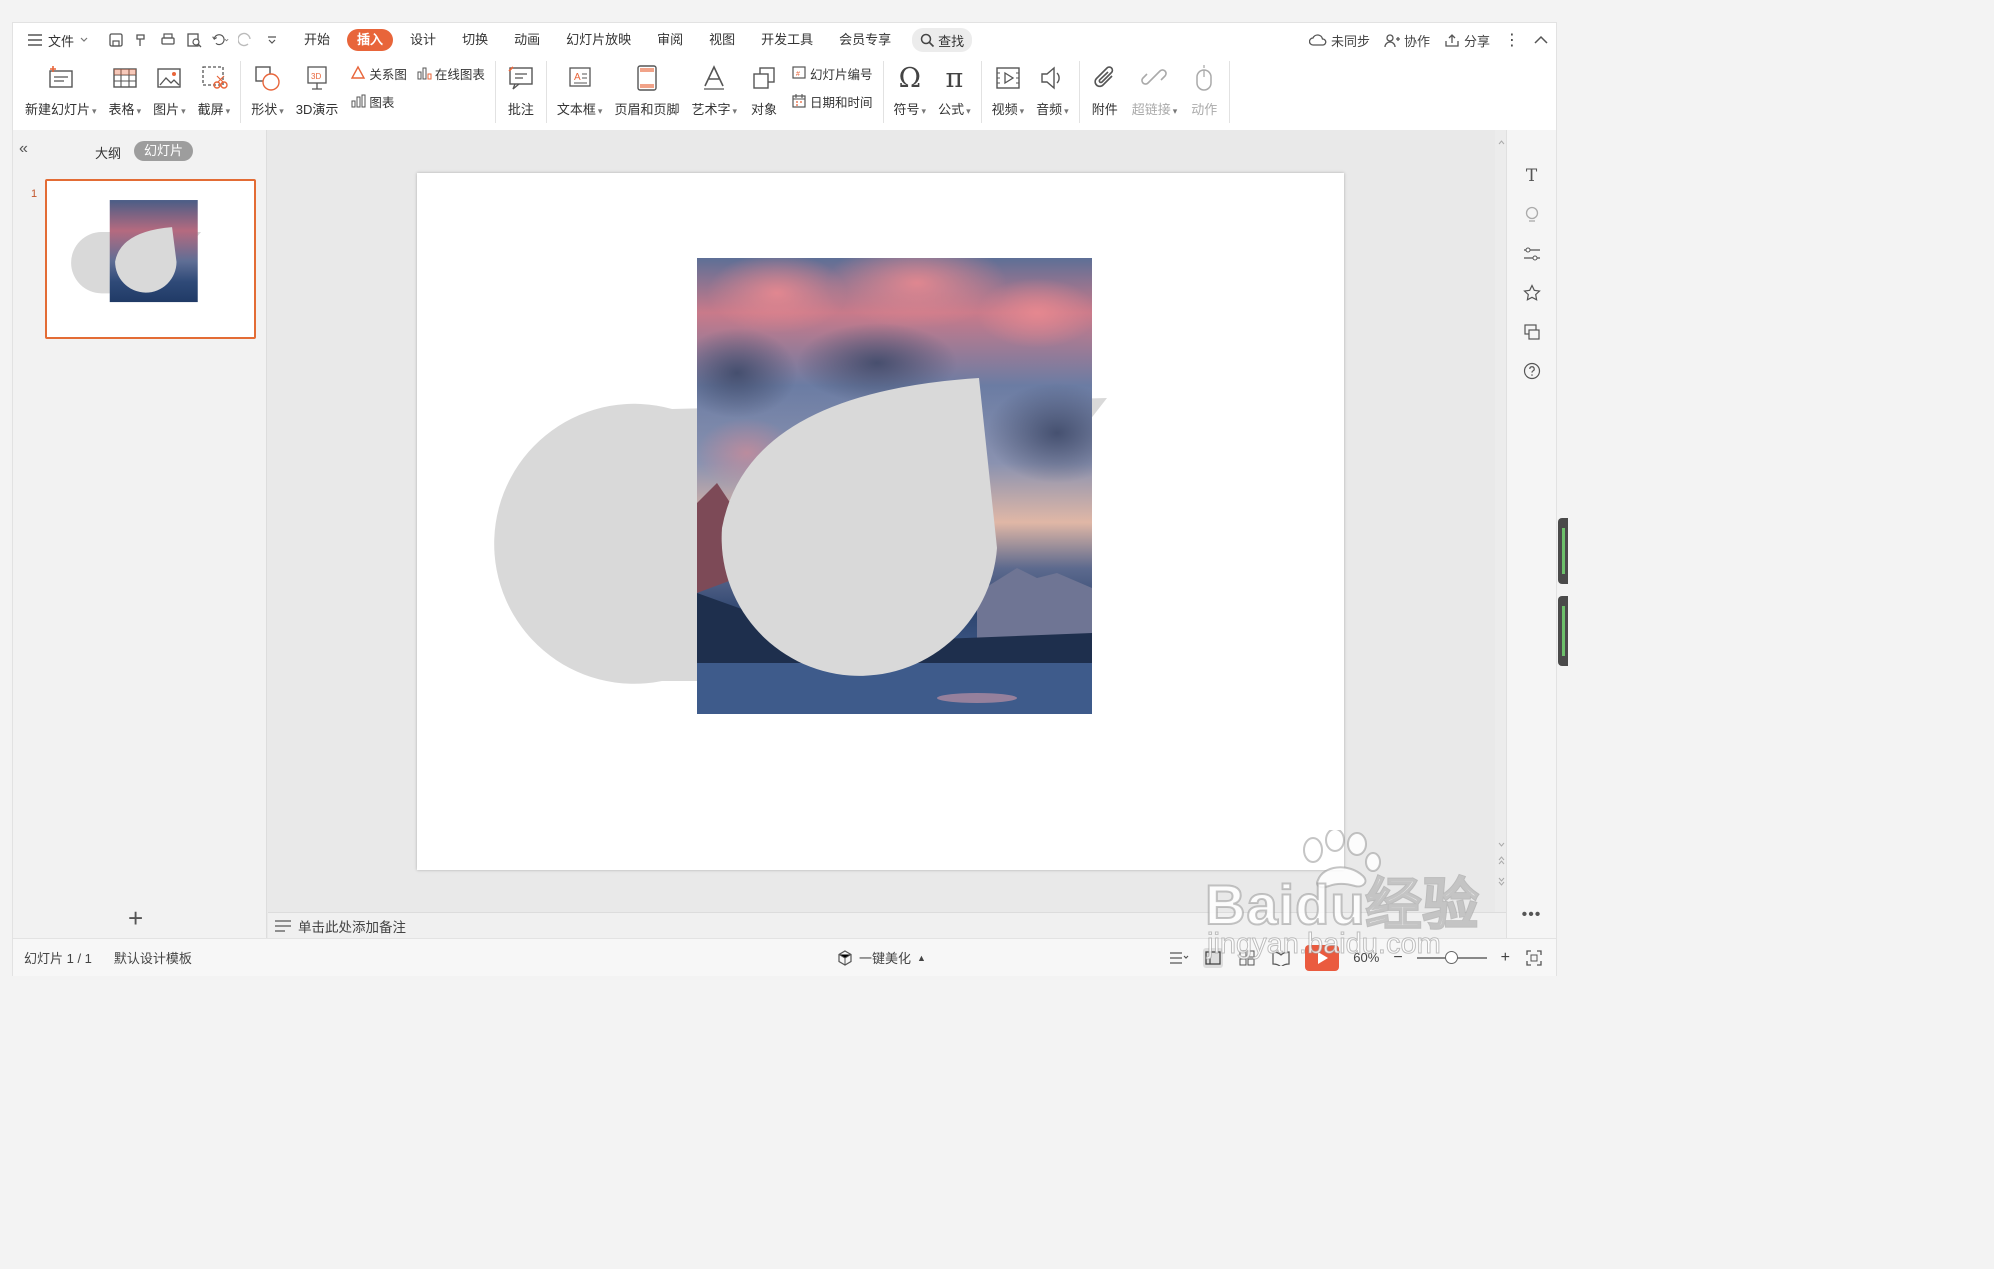 Image resolution: width=1994 pixels, height=1269 pixels. What do you see at coordinates (125, 78) in the screenshot?
I see `table-icon` at bounding box center [125, 78].